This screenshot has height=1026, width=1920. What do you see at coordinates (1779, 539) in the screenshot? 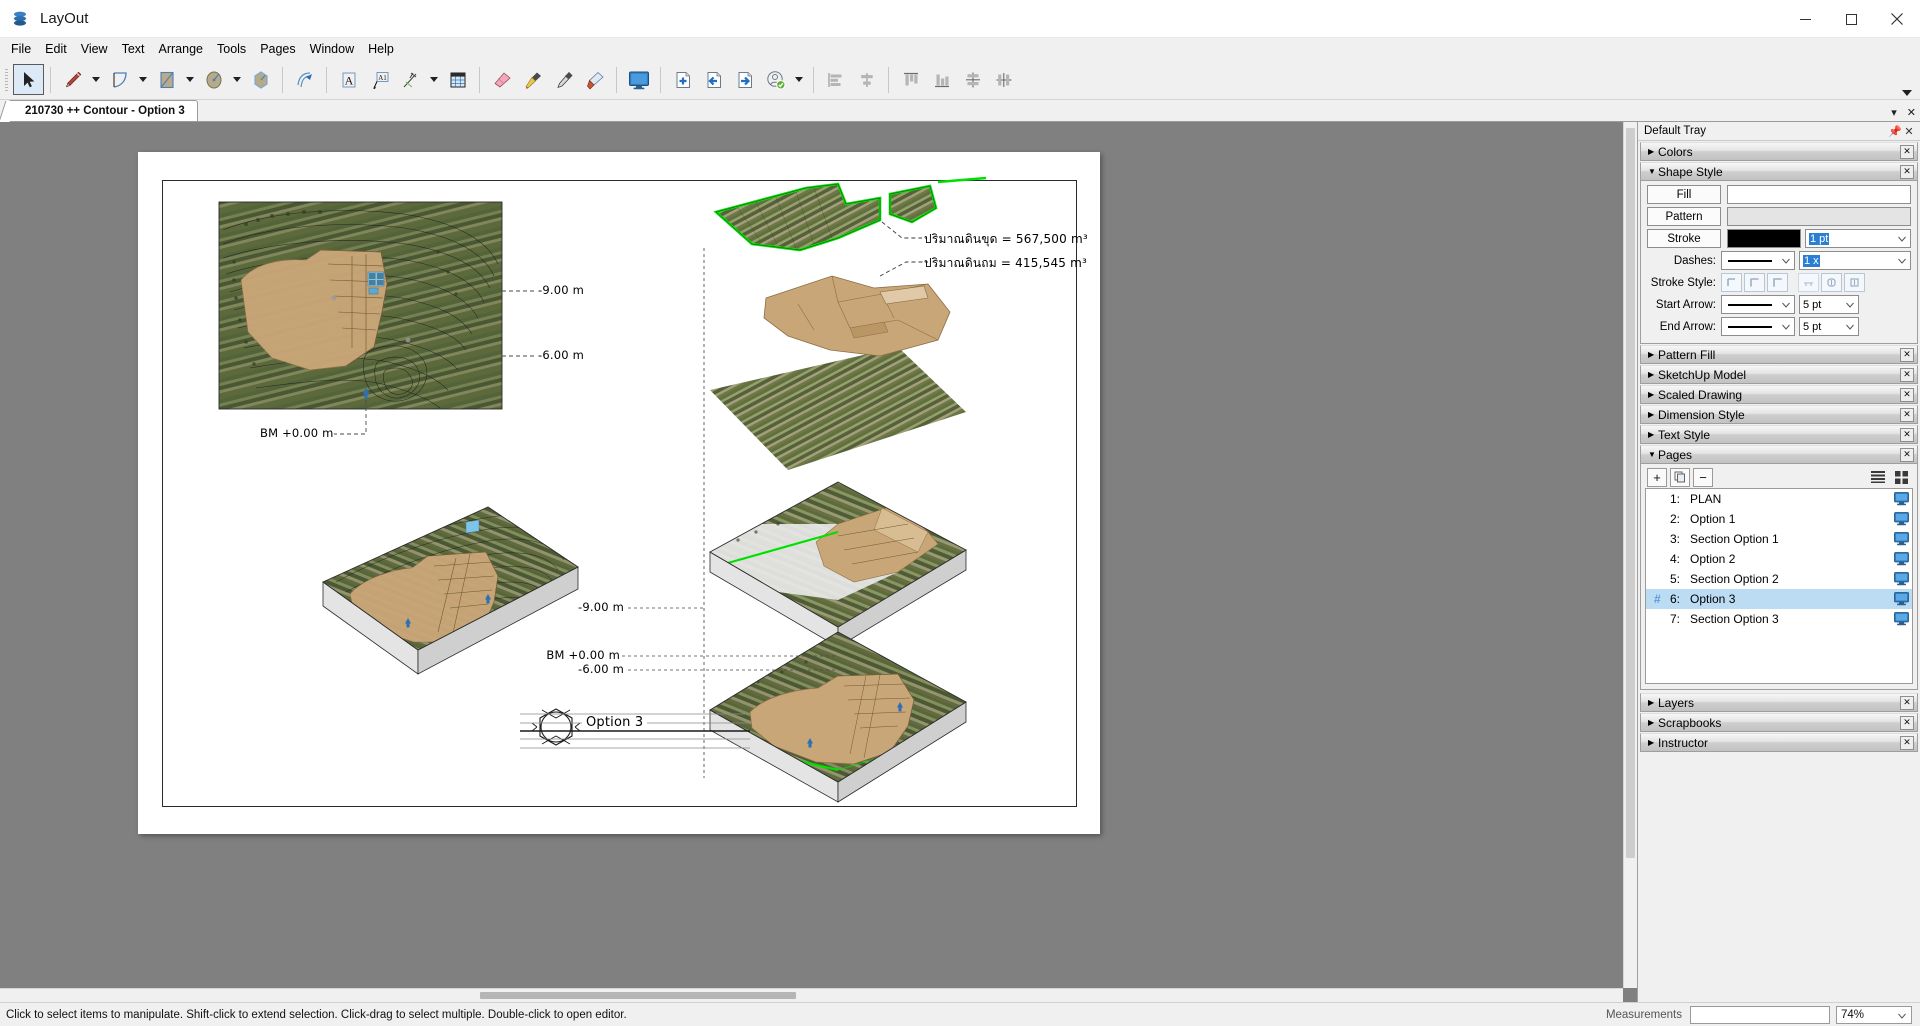
I see `page-list-item-3: 3: Section Option 1` at bounding box center [1779, 539].